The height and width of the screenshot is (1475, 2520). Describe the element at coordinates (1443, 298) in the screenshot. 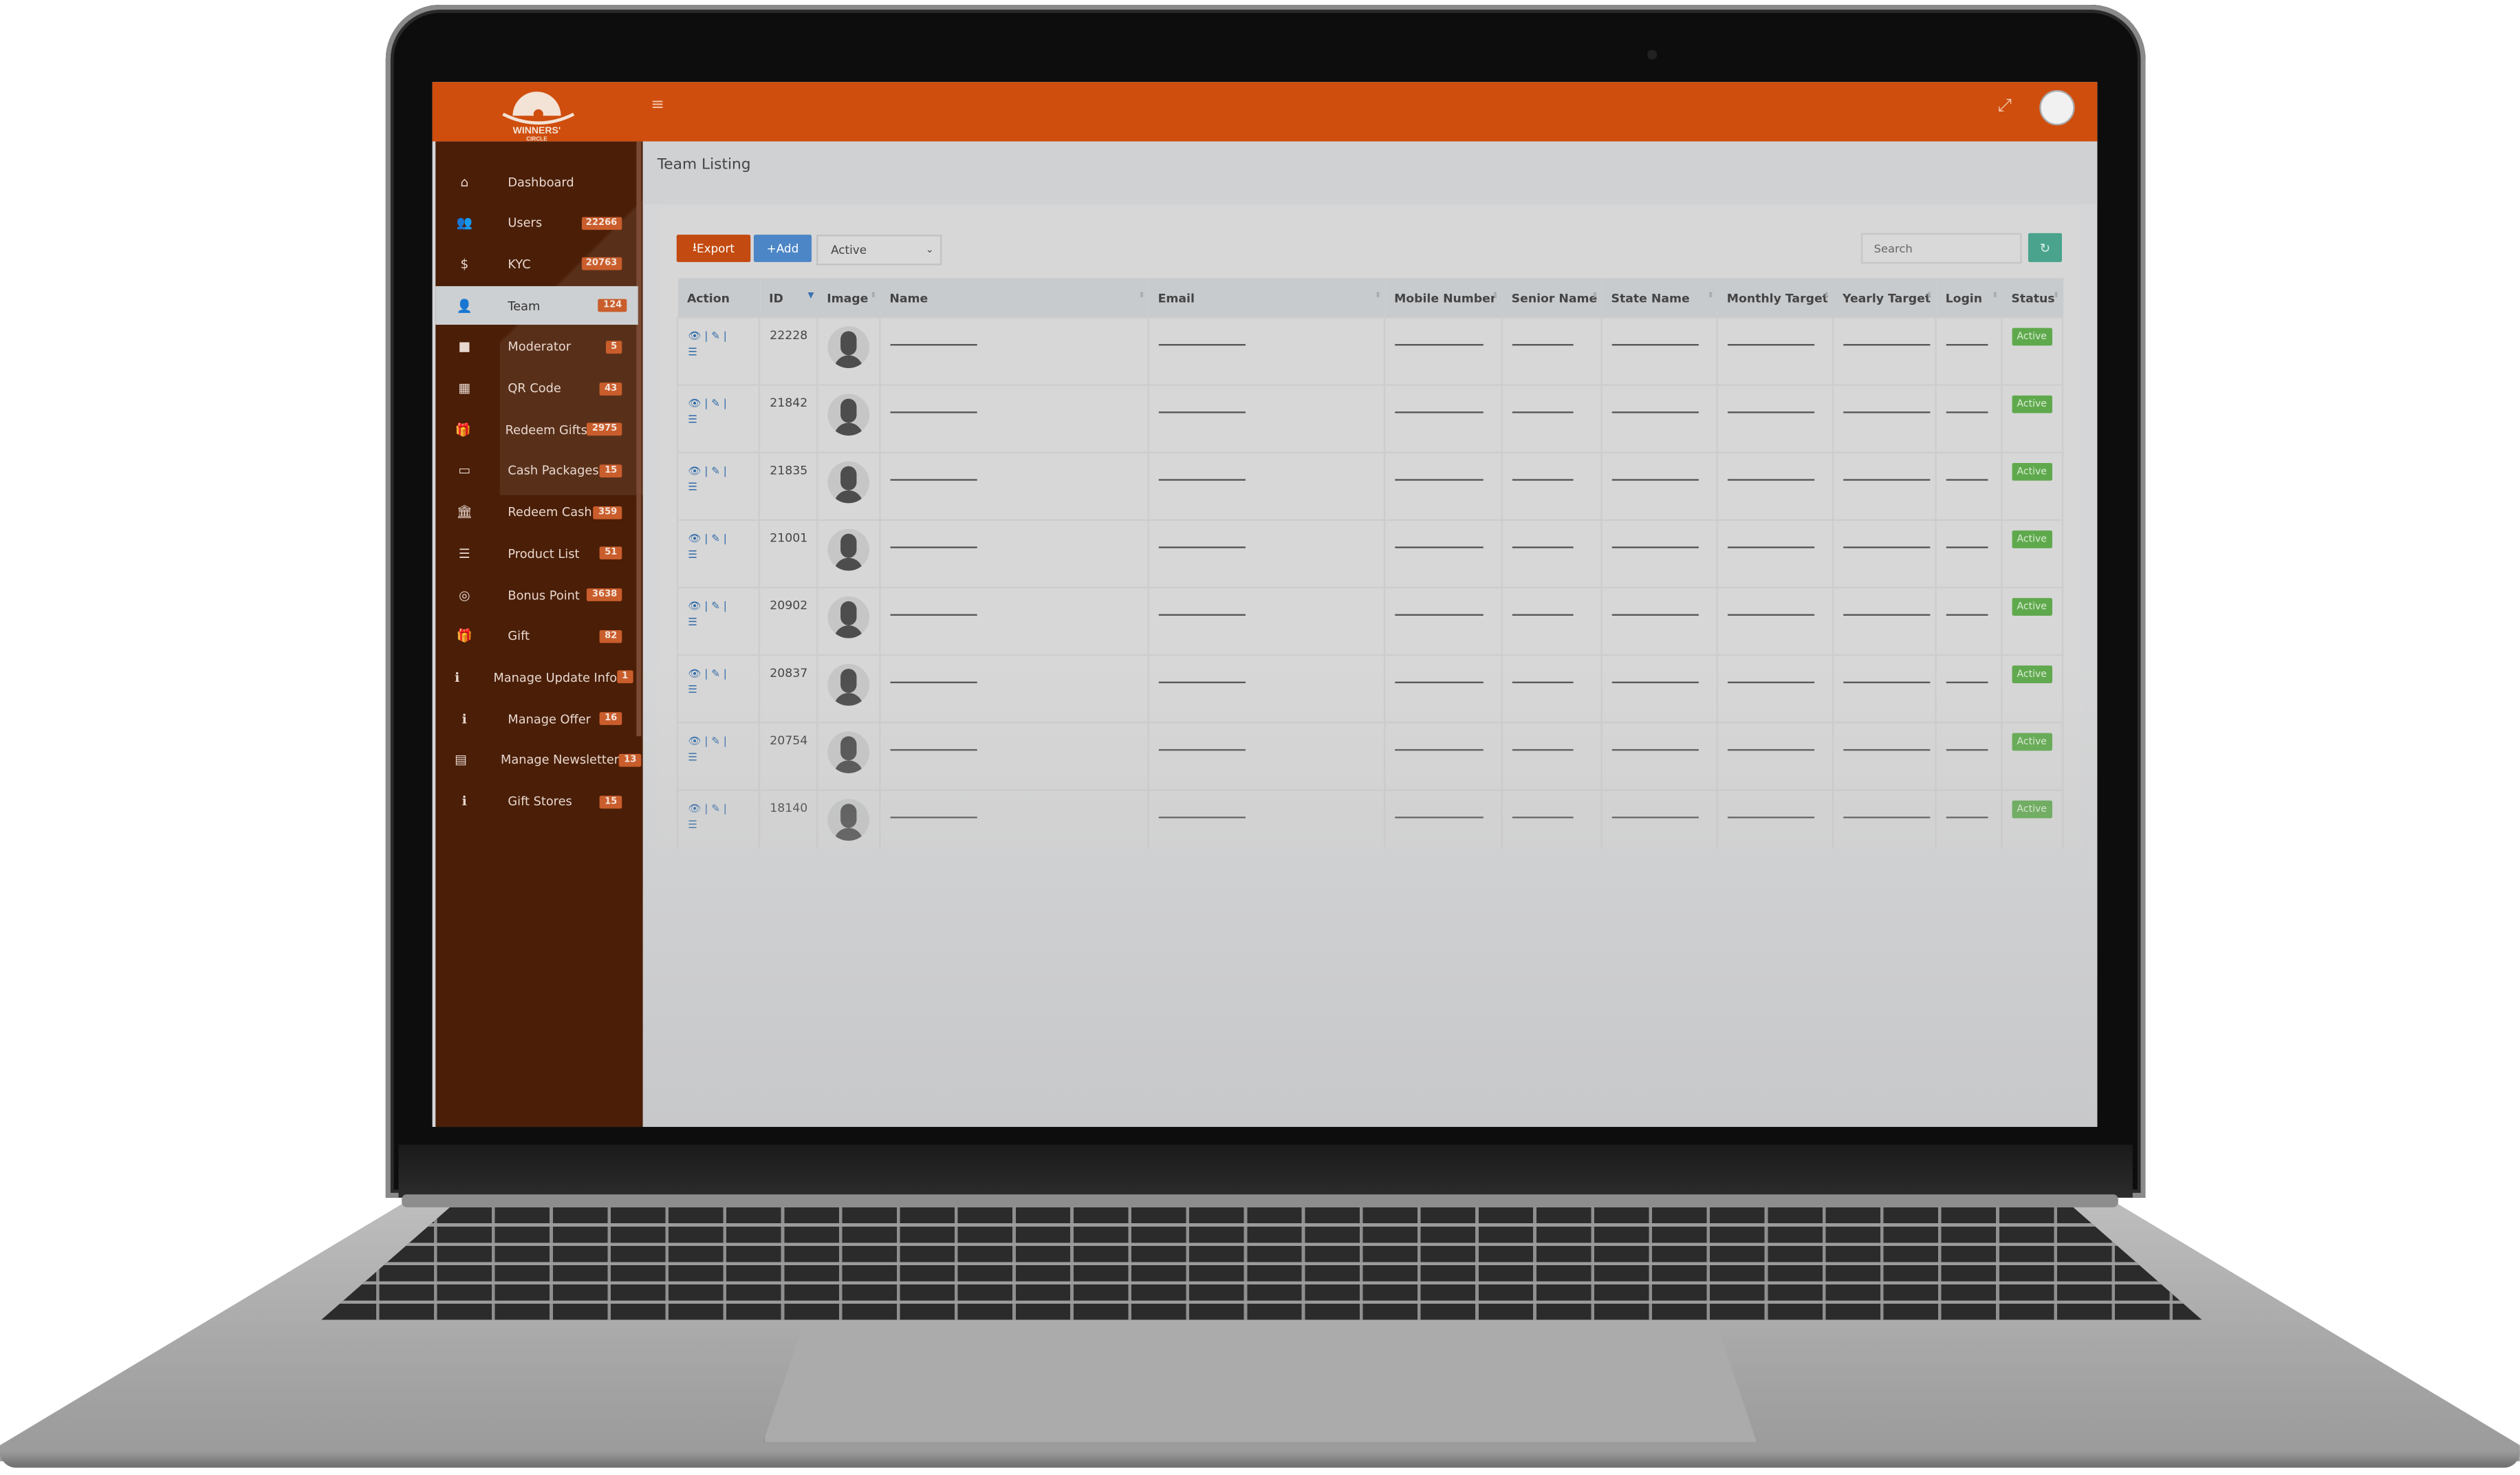

I see `column-header-mobile-number: Mobile Number ⬍` at that location.